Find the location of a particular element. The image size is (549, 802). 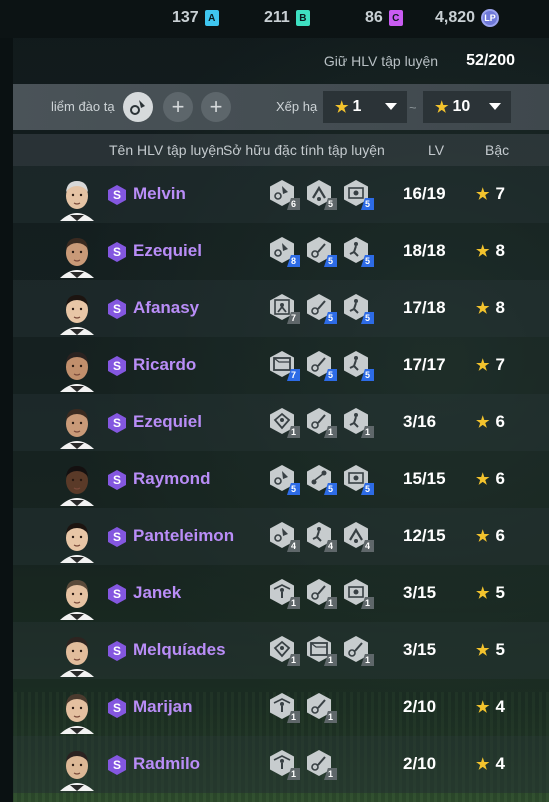

coach-row: S Ricardo 7 5 5 17/17 ★ 7 is located at coordinates (281, 365).